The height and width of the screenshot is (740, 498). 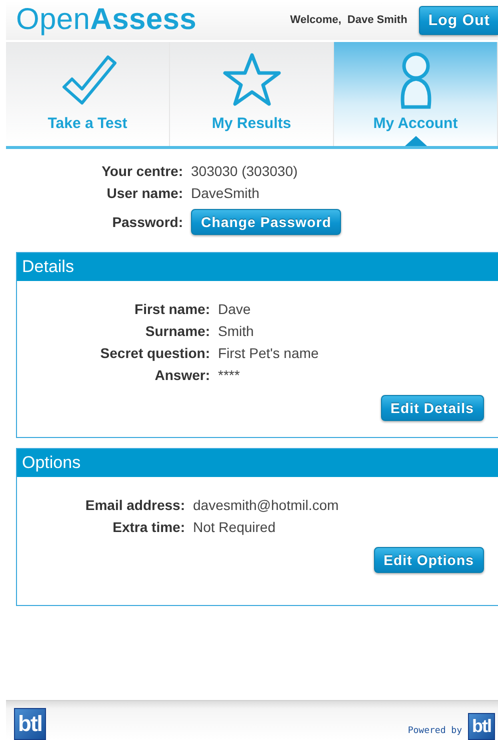 What do you see at coordinates (147, 222) in the screenshot?
I see `field-label: Password:` at bounding box center [147, 222].